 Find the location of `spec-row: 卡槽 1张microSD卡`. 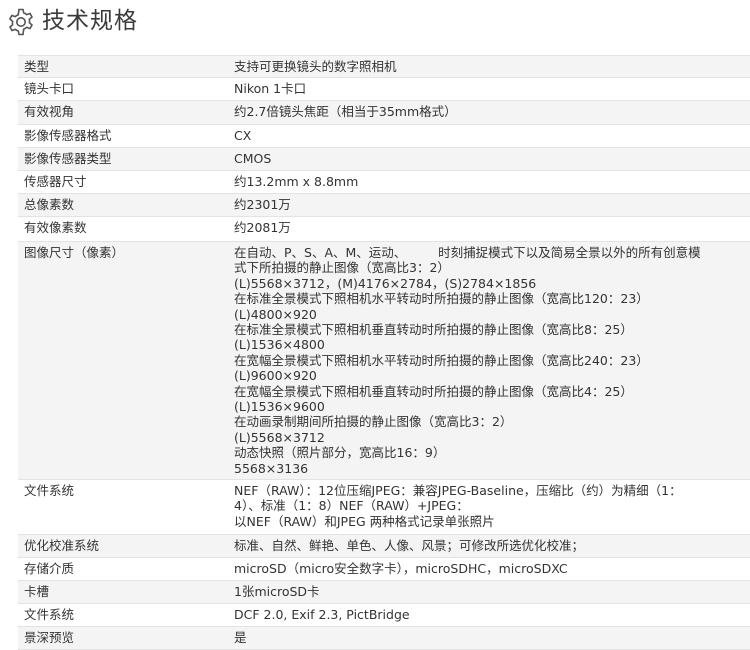

spec-row: 卡槽 1张microSD卡 is located at coordinates (384, 592).